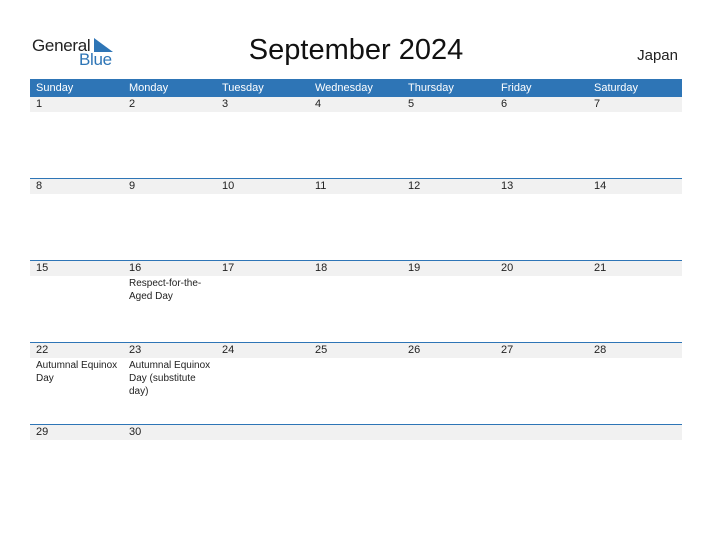 This screenshot has width=712, height=550. What do you see at coordinates (344, 88) in the screenshot?
I see `weekday-wednesday: Wednesday` at bounding box center [344, 88].